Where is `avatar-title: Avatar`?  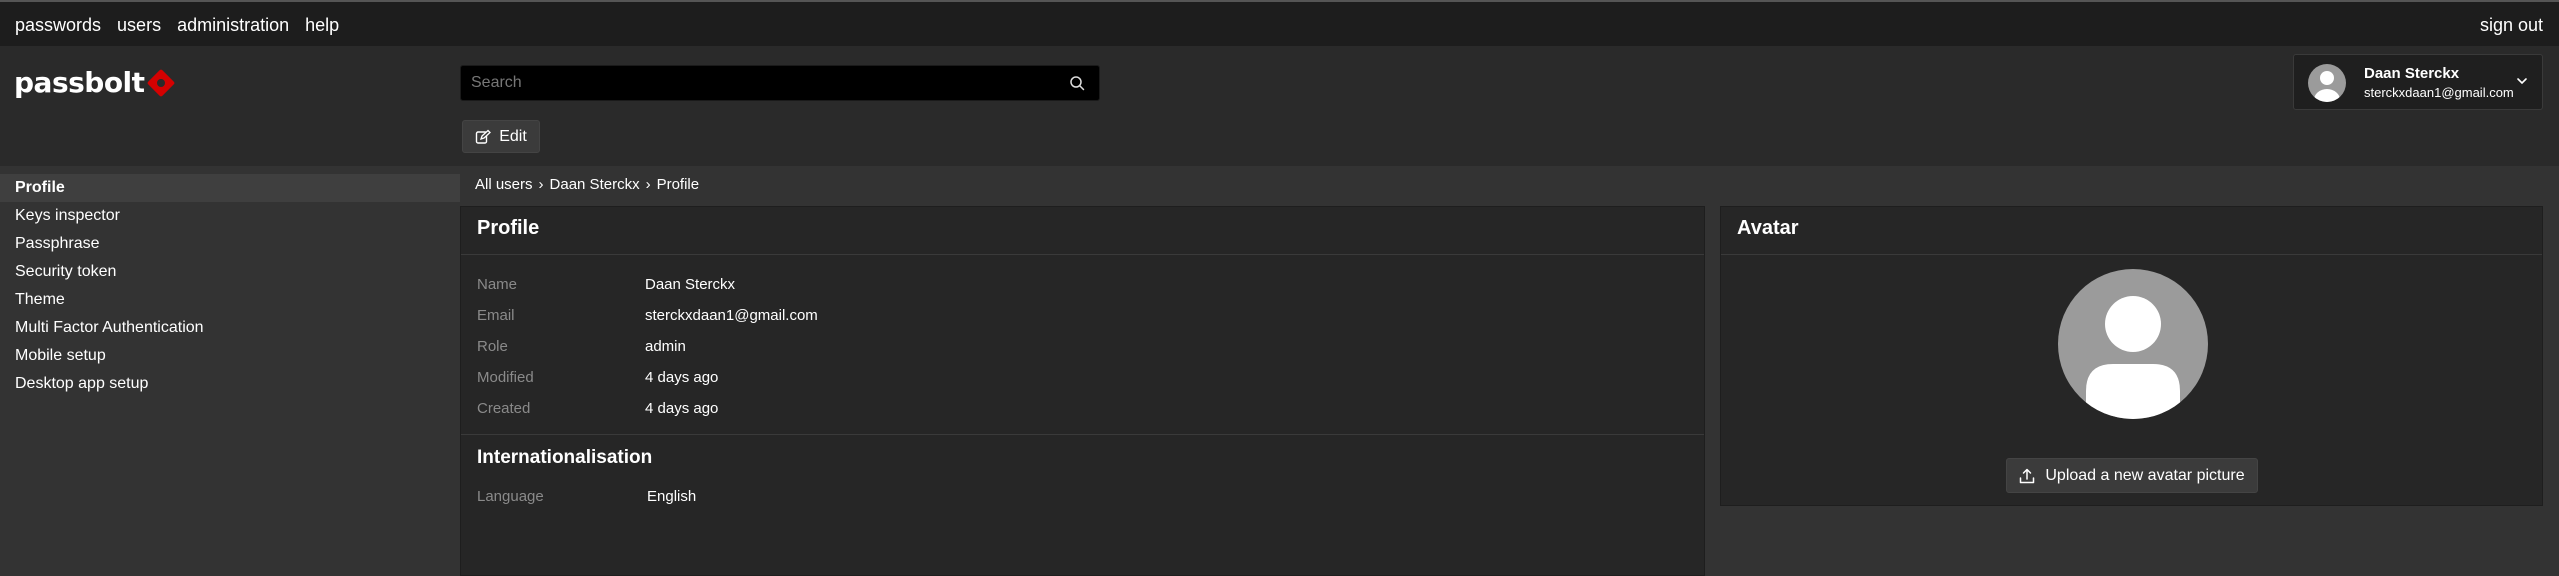
avatar-title: Avatar is located at coordinates (2131, 231).